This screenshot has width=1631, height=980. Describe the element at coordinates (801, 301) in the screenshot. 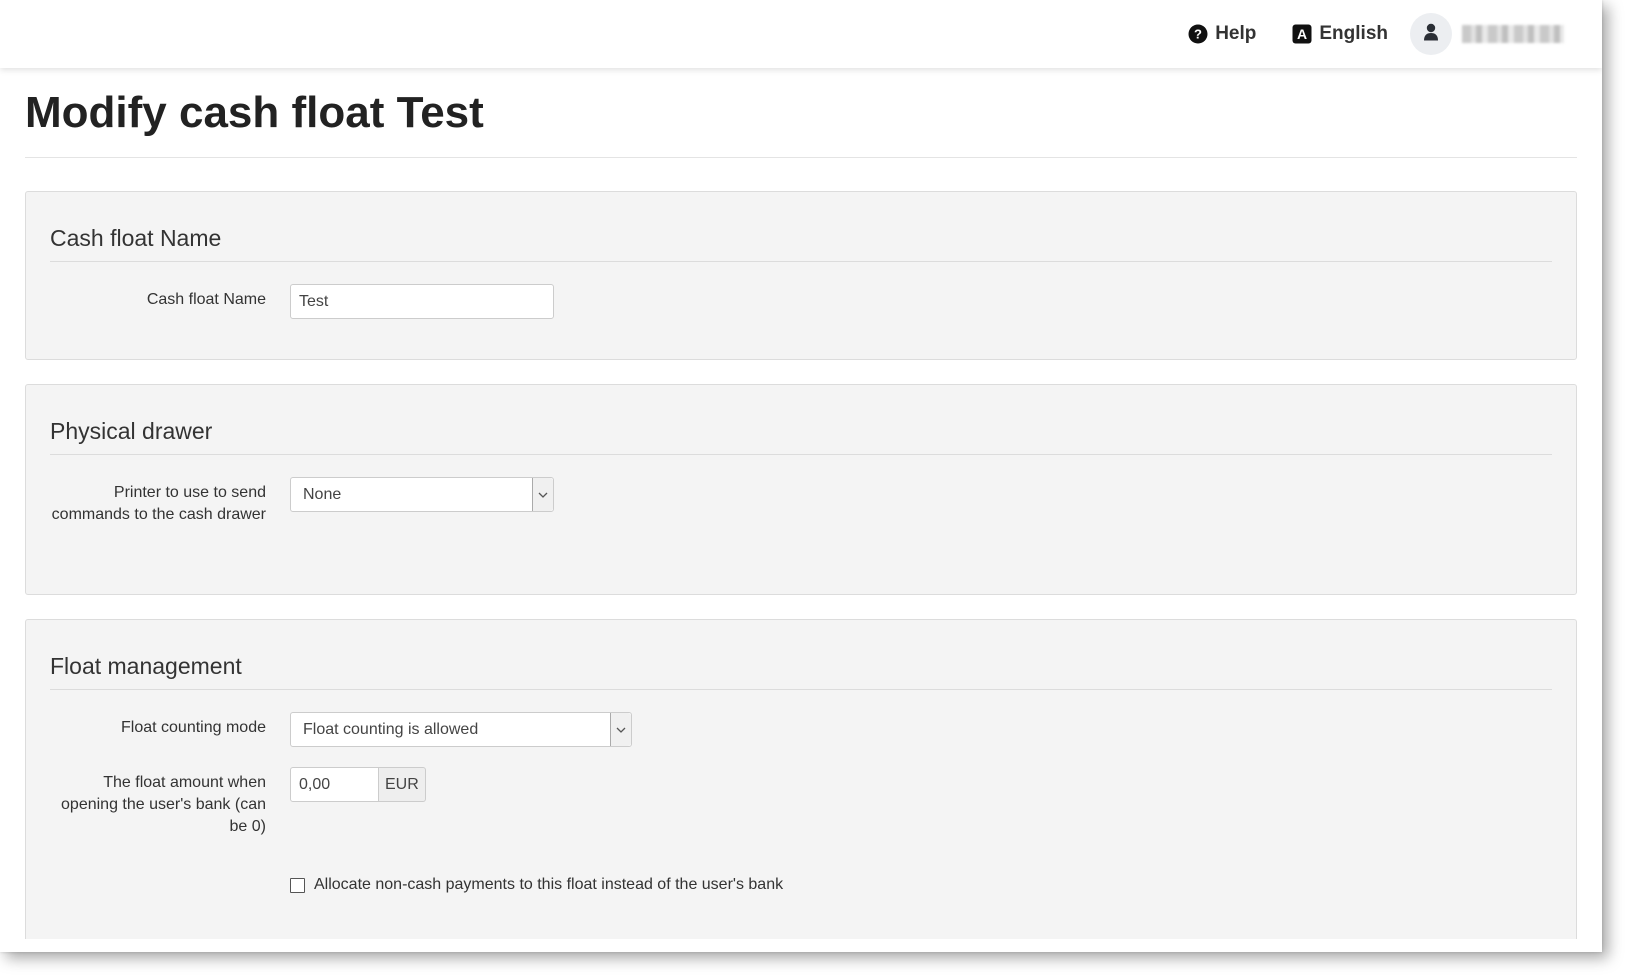

I see `row-cash-float-name: Cash float Name Test` at that location.